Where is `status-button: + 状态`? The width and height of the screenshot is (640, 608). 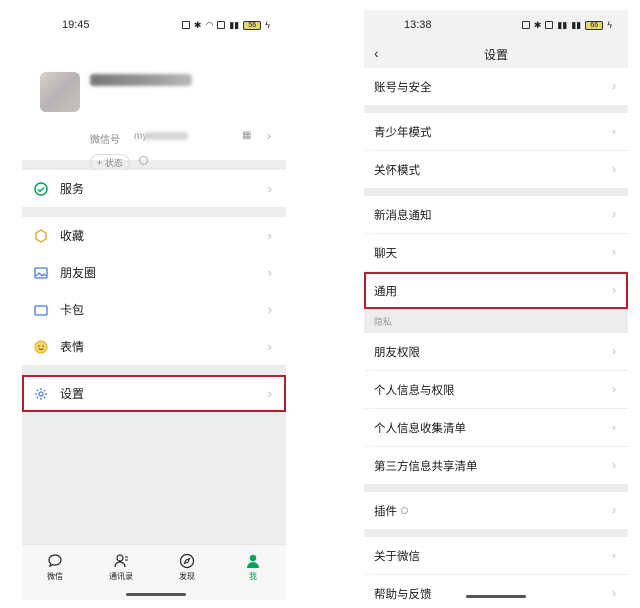
status-button: + 状态 is located at coordinates (110, 162).